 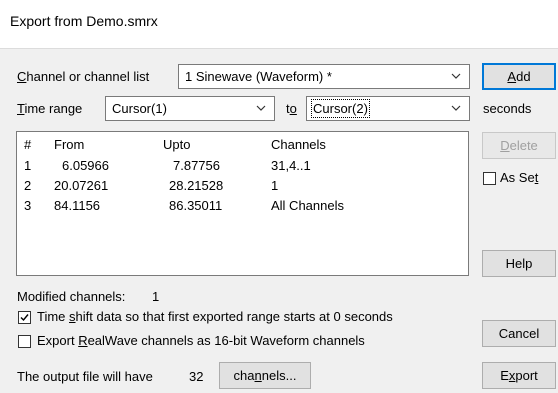 What do you see at coordinates (28, 205) in the screenshot?
I see `row-number: 3` at bounding box center [28, 205].